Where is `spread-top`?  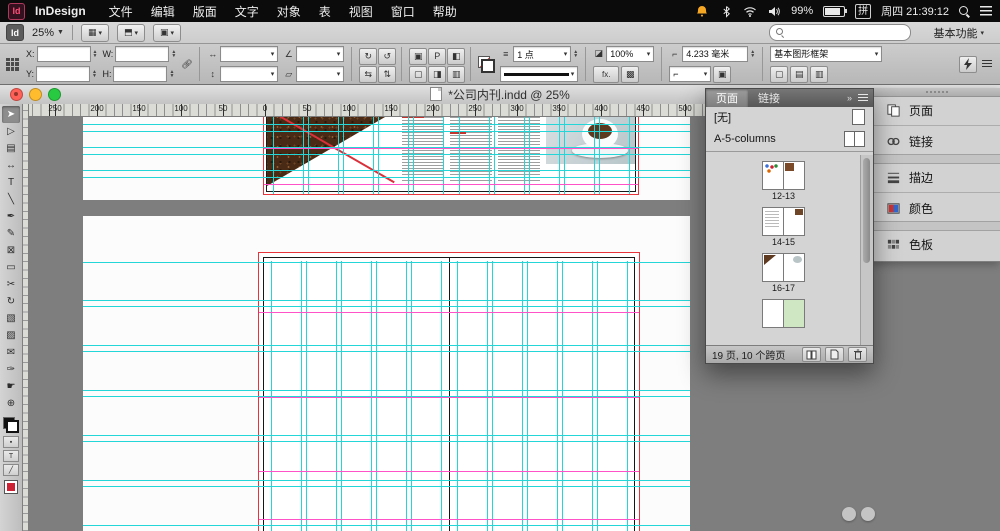
spread-top is located at coordinates (451, 155).